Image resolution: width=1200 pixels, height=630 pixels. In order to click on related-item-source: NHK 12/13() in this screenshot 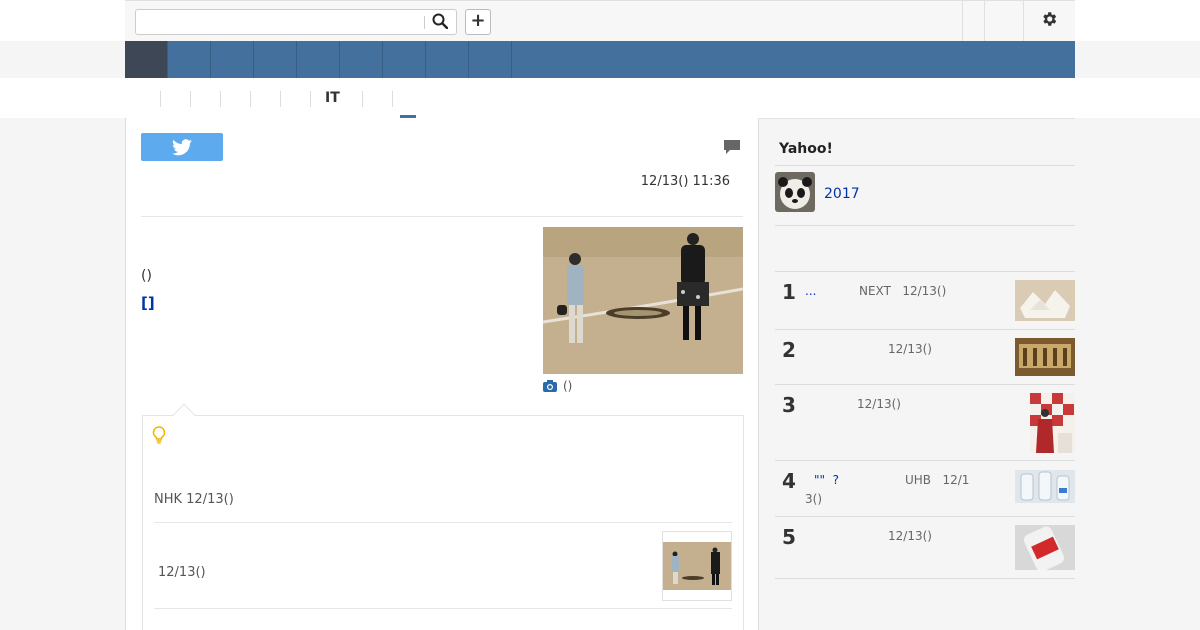, I will do `click(194, 499)`.